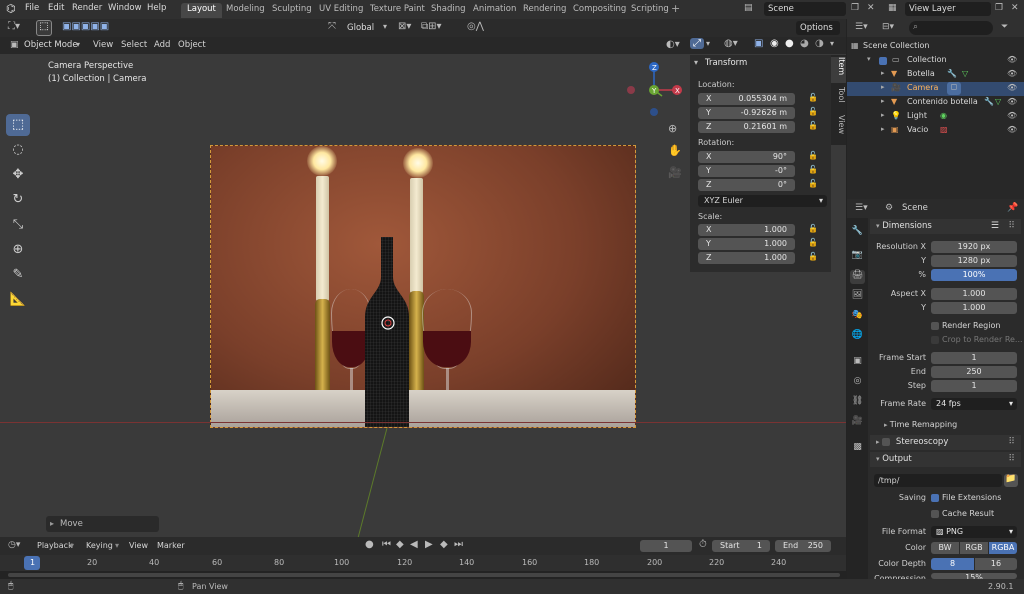 The height and width of the screenshot is (594, 1024). What do you see at coordinates (746, 99) in the screenshot?
I see `location-x-field: X 0.055304 m` at bounding box center [746, 99].